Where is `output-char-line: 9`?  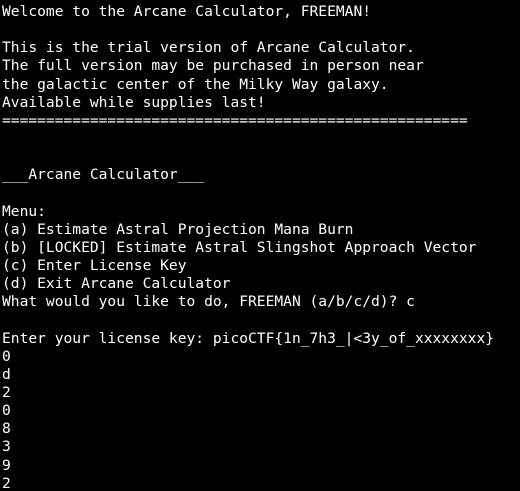
output-char-line: 9 is located at coordinates (6, 465).